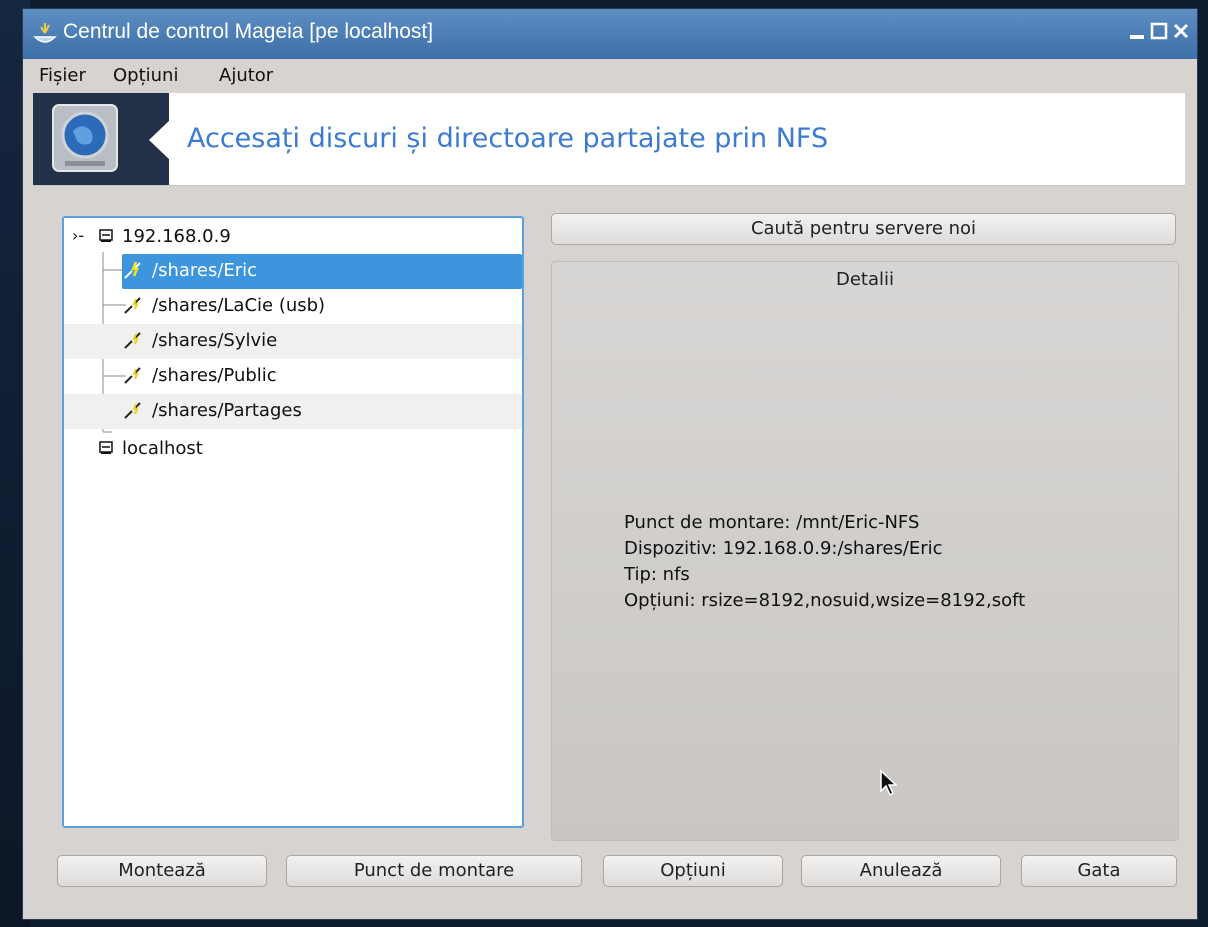 This screenshot has height=927, width=1208. Describe the element at coordinates (145, 75) in the screenshot. I see `menu-options: Opțiuni` at that location.